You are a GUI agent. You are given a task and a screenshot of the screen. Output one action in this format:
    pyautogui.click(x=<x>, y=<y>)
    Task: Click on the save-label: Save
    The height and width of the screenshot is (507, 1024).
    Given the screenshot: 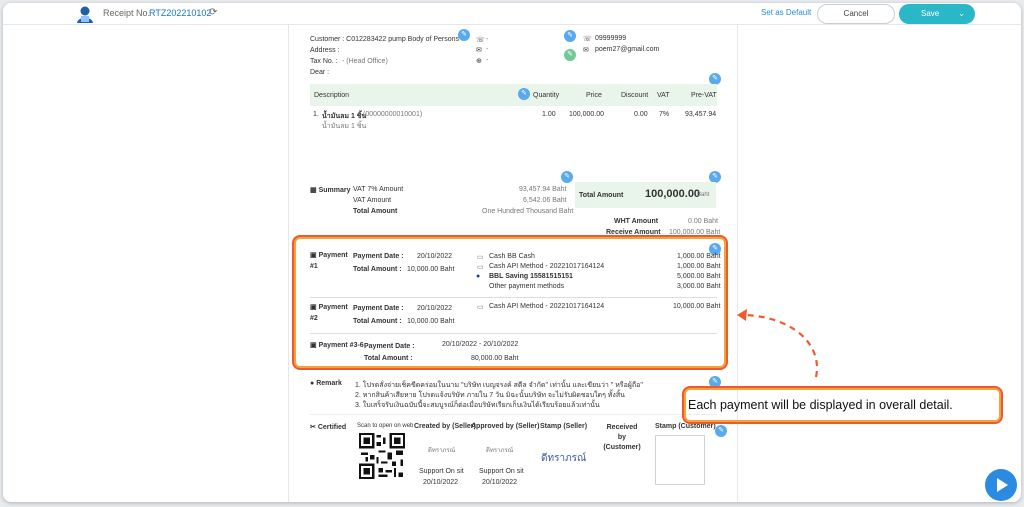 What is the action you would take?
    pyautogui.click(x=930, y=13)
    